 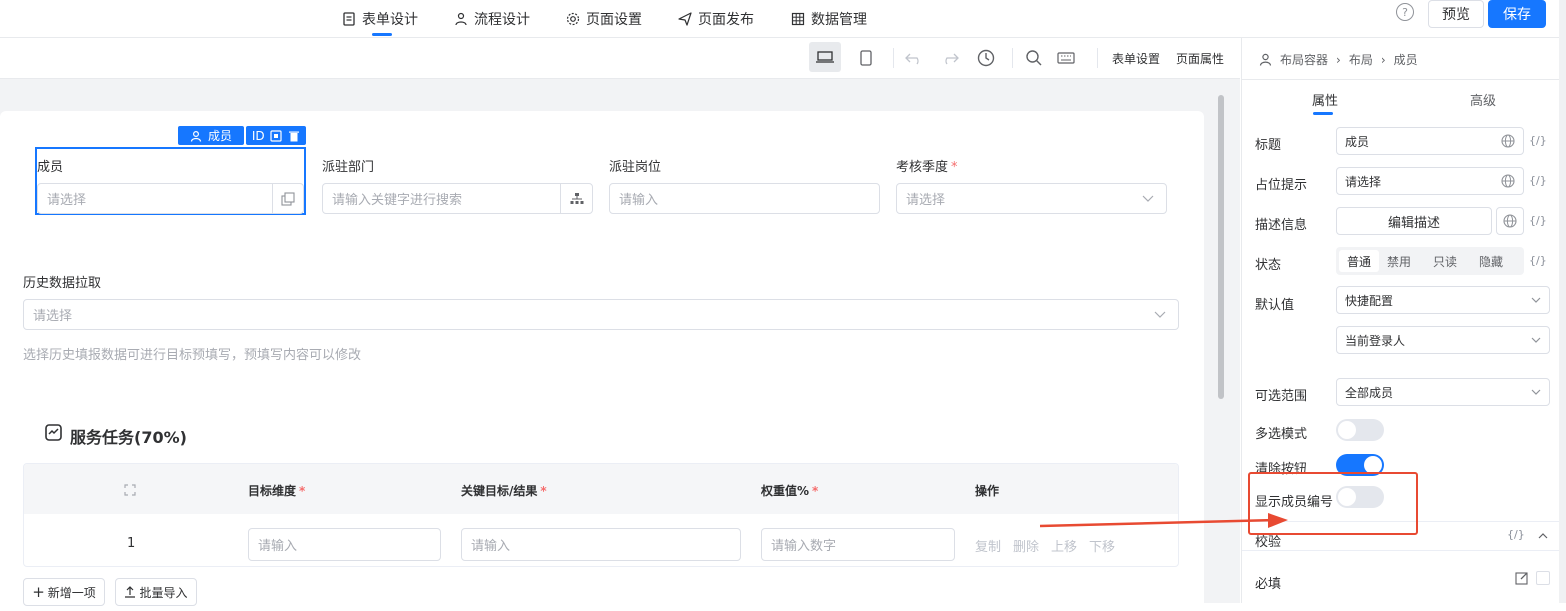 I want to click on history-select: 请选择, so click(x=601, y=314).